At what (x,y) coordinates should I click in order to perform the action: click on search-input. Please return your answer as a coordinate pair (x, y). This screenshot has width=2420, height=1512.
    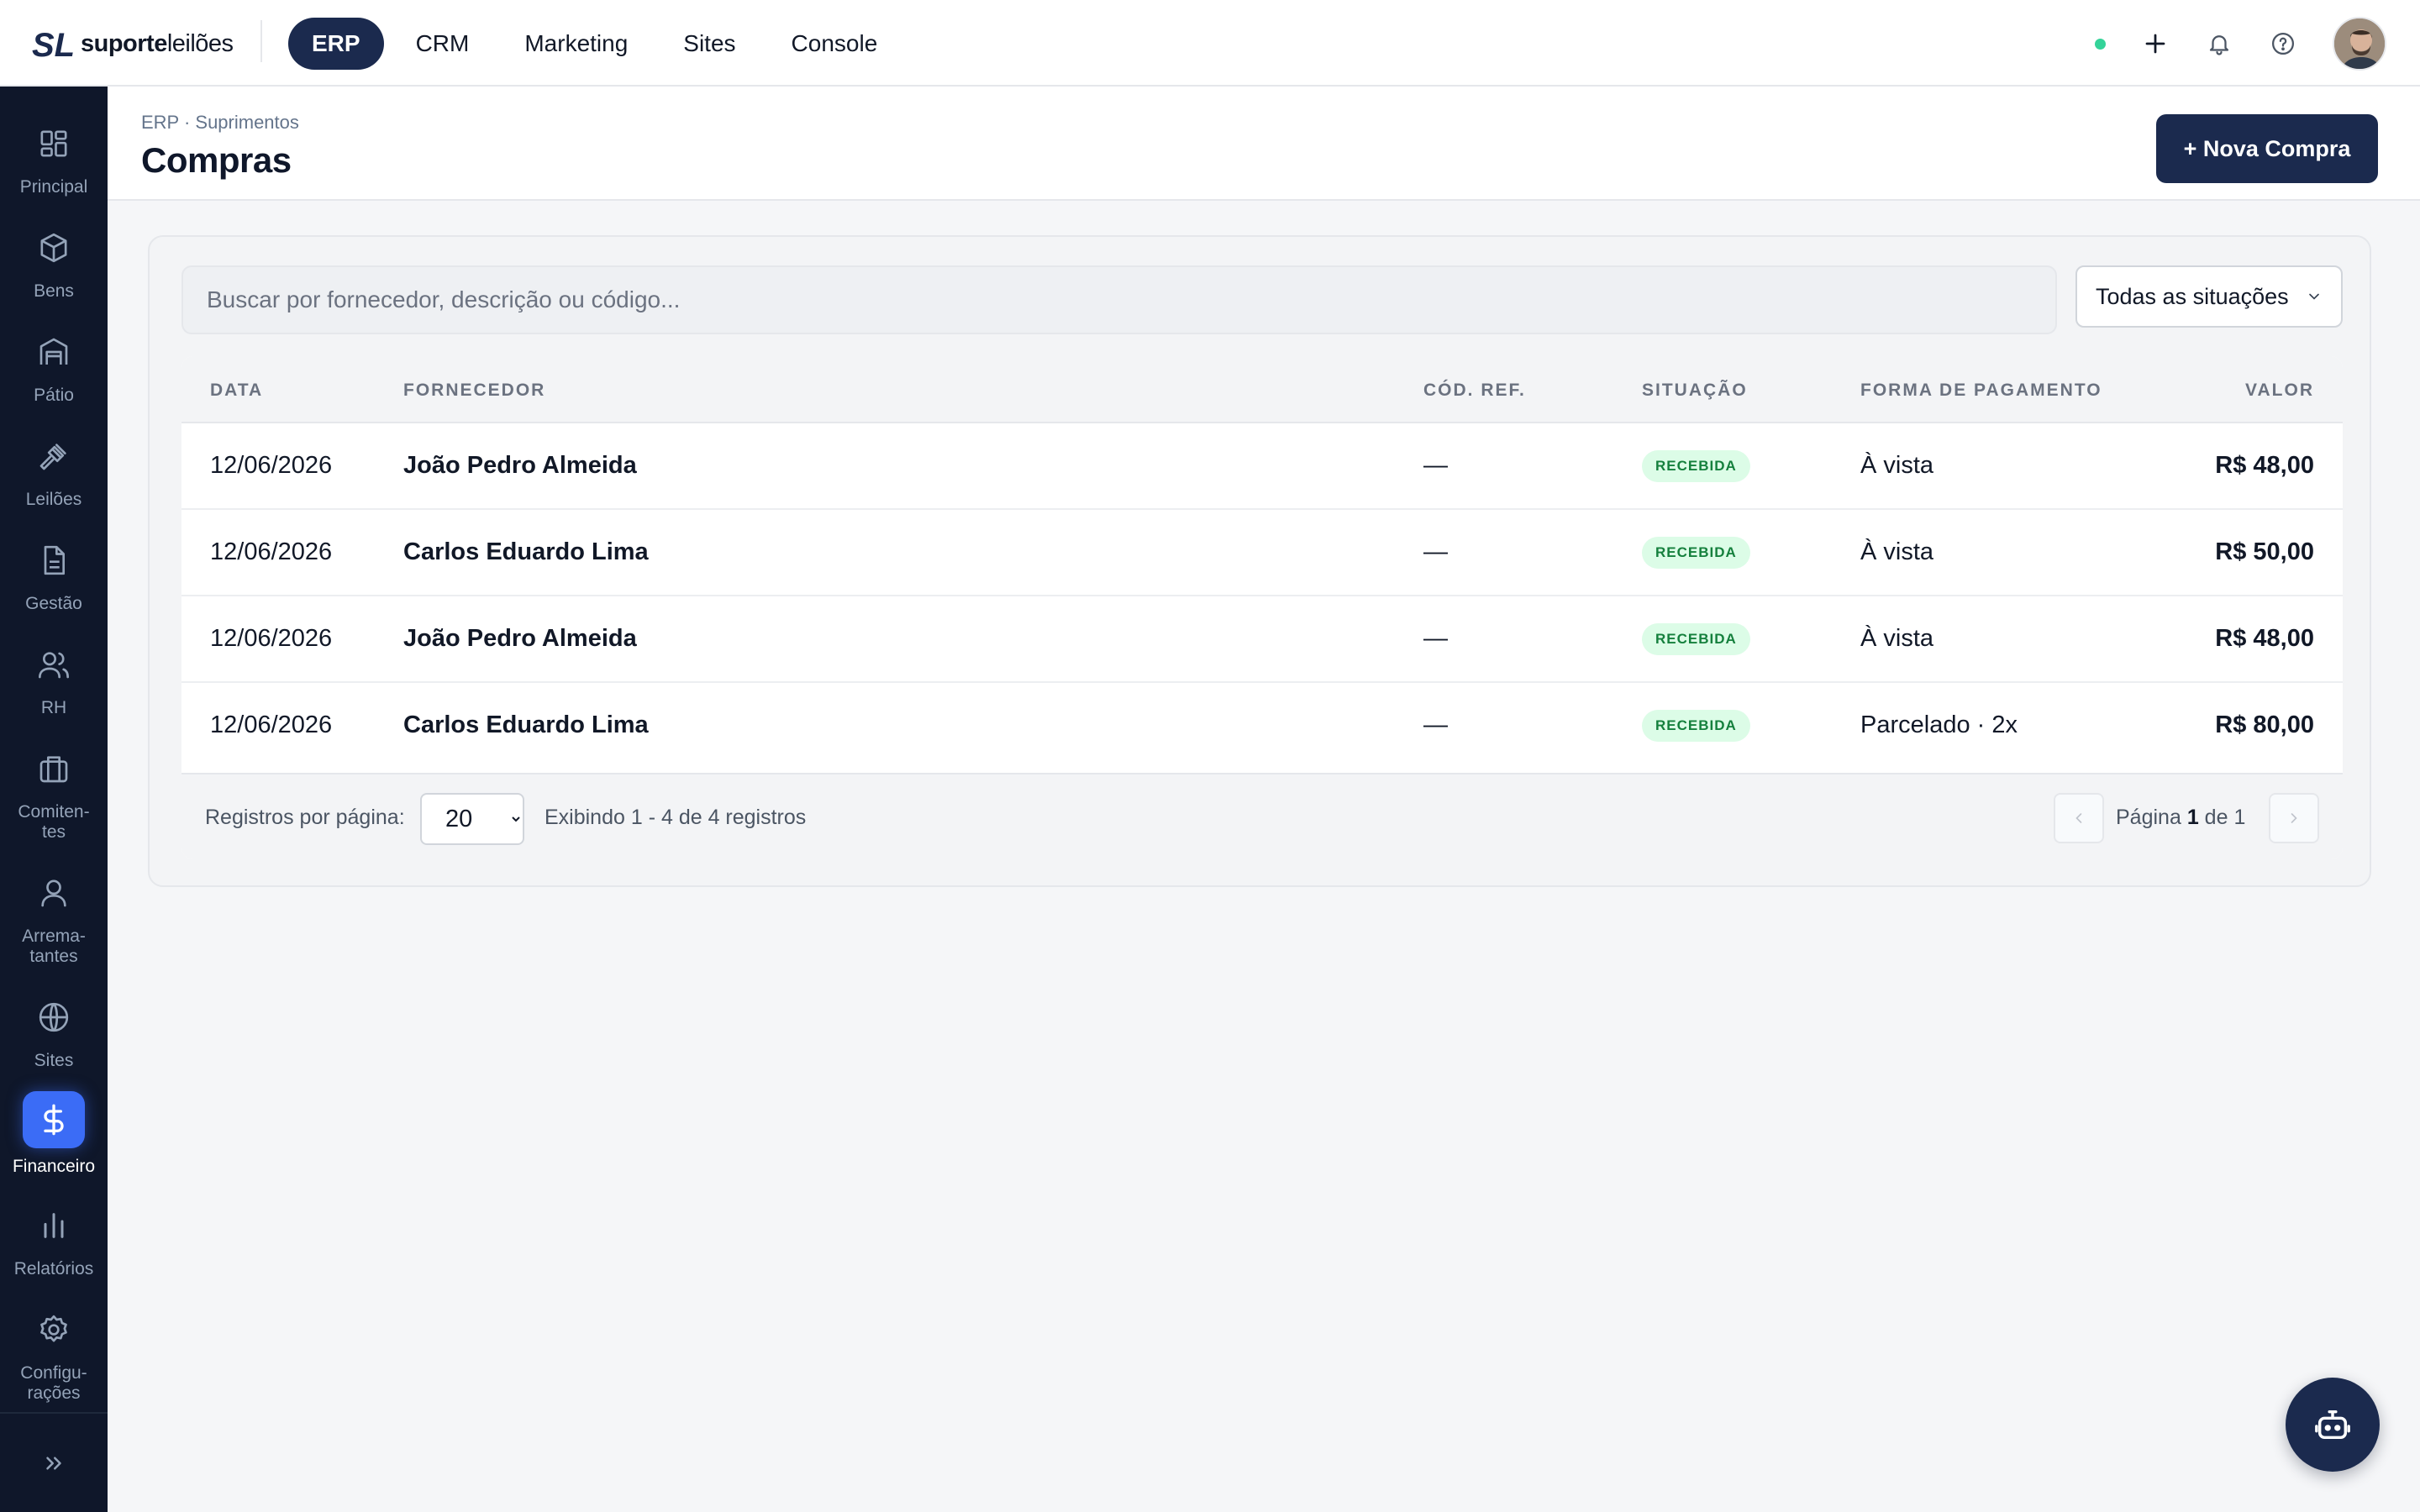
    Looking at the image, I should click on (1119, 299).